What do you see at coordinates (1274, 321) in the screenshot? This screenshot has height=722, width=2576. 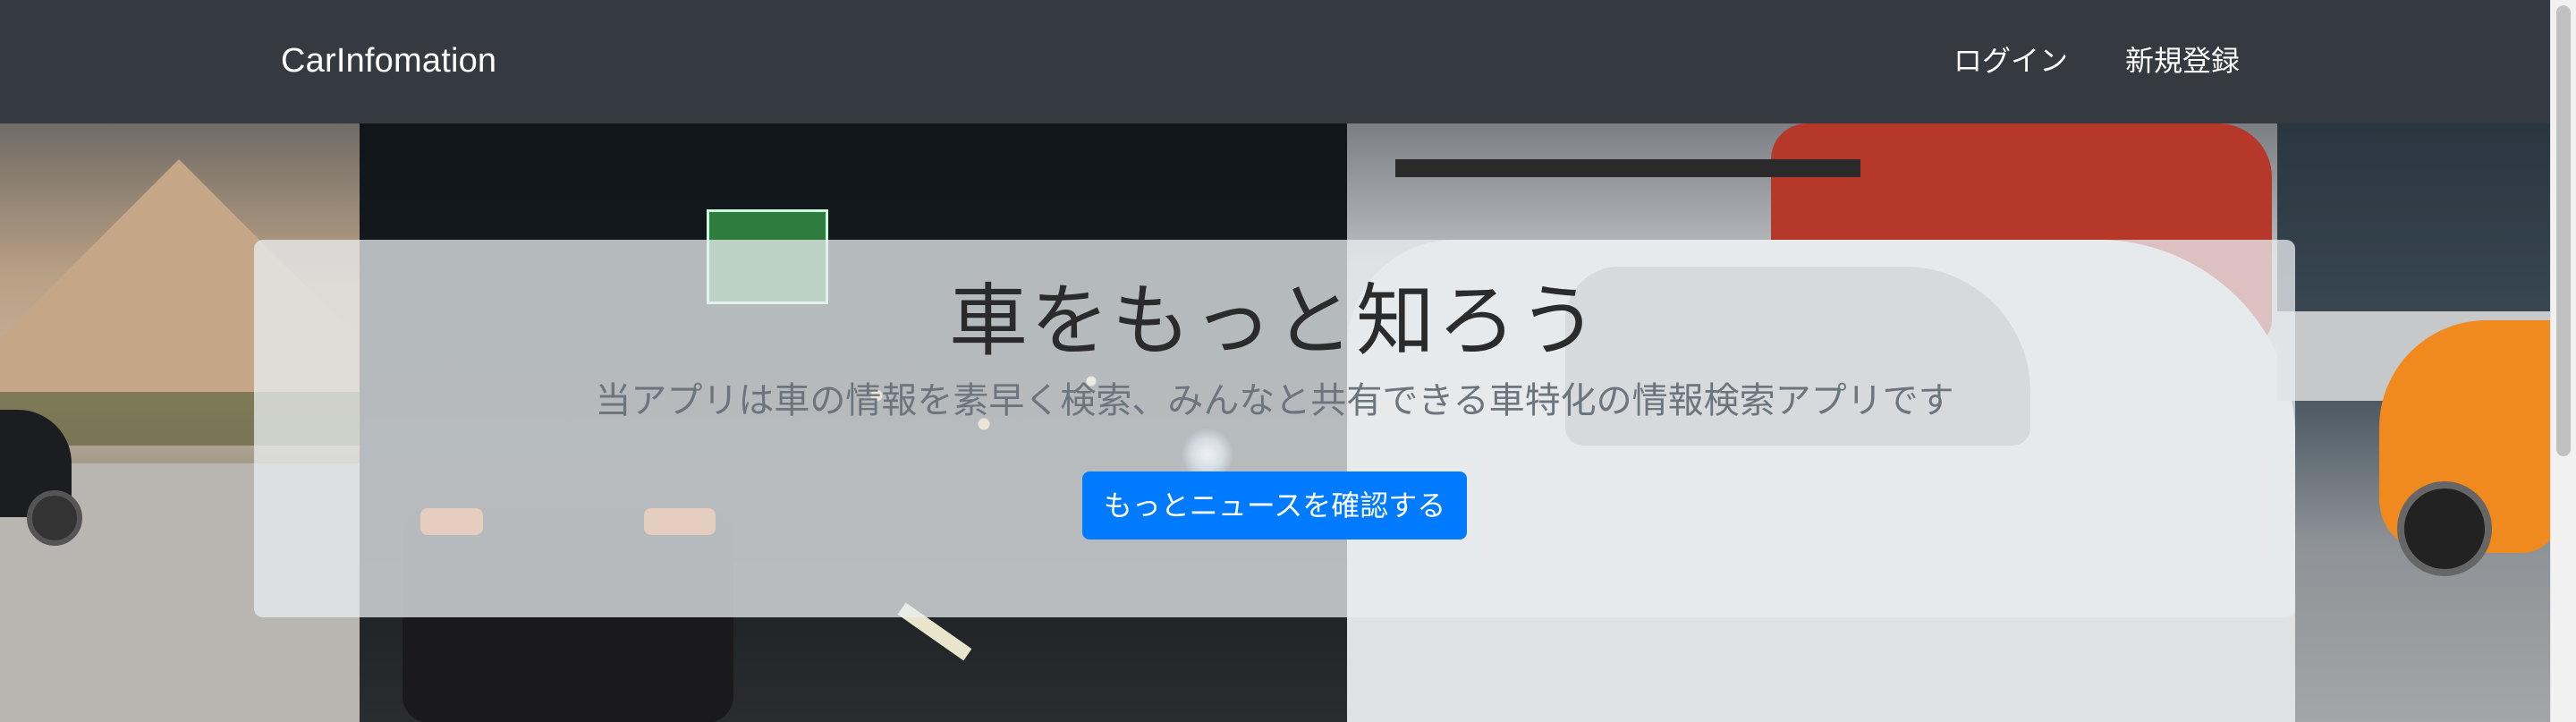 I see `hero-title: 車をもっと知ろう` at bounding box center [1274, 321].